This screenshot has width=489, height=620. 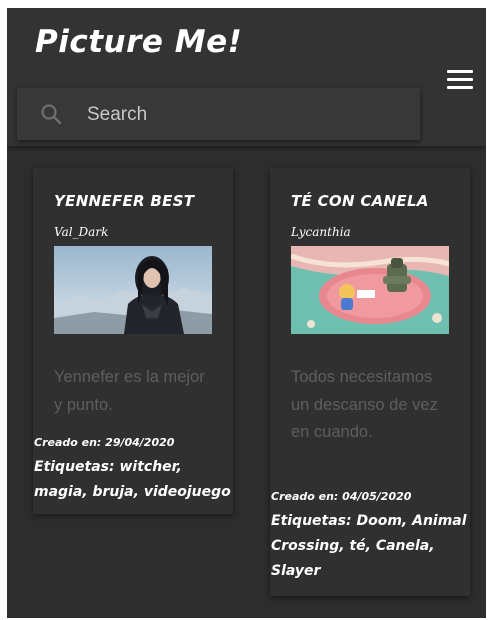 What do you see at coordinates (247, 115) in the screenshot?
I see `search-input` at bounding box center [247, 115].